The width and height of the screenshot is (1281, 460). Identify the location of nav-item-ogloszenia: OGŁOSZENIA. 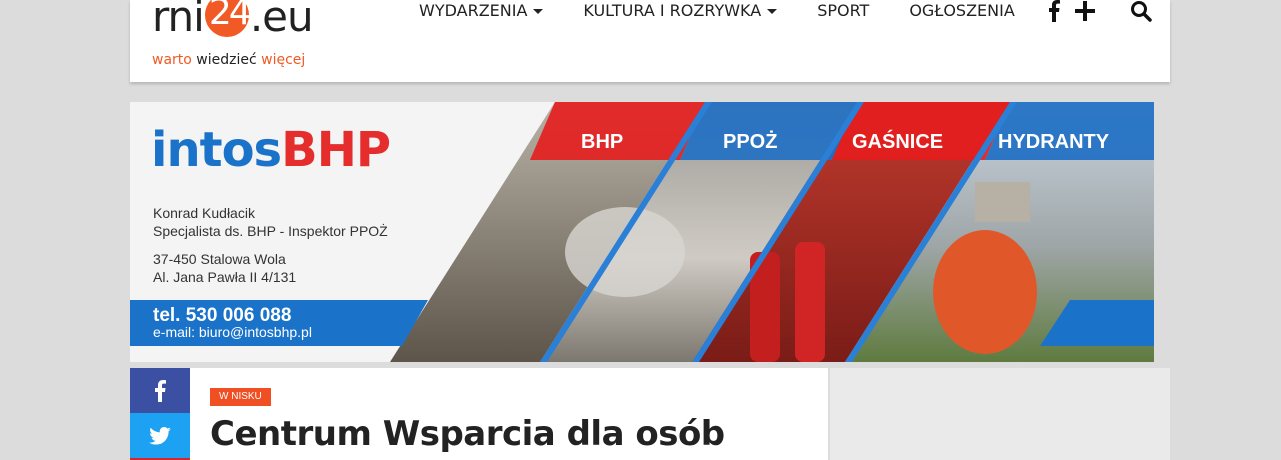
(961, 11).